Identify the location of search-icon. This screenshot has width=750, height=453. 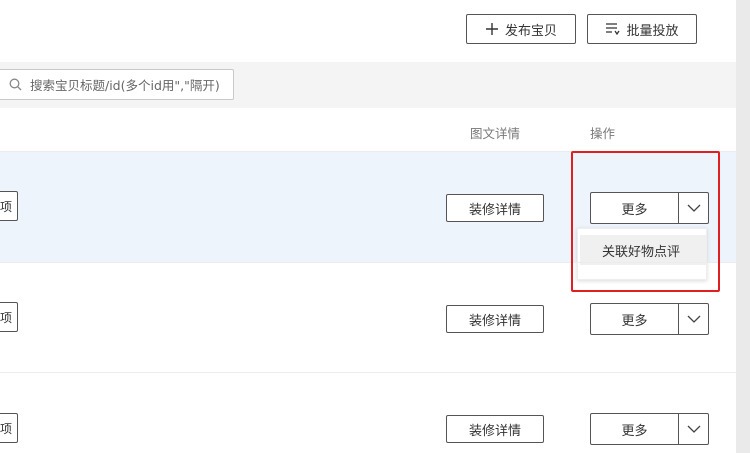
(15, 84).